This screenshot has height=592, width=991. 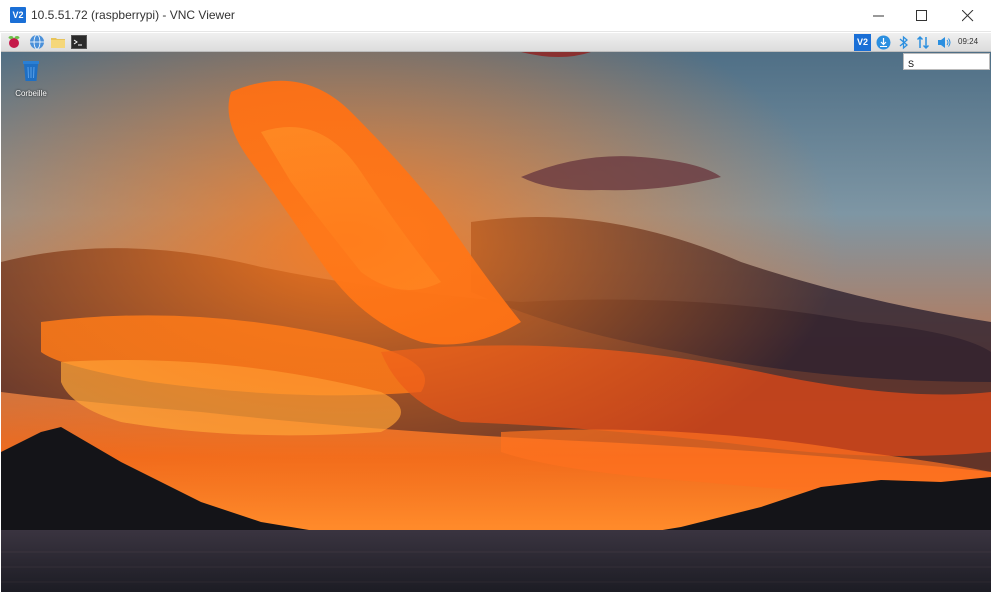 What do you see at coordinates (31, 93) in the screenshot?
I see `desktop-icon-label: Corbeille` at bounding box center [31, 93].